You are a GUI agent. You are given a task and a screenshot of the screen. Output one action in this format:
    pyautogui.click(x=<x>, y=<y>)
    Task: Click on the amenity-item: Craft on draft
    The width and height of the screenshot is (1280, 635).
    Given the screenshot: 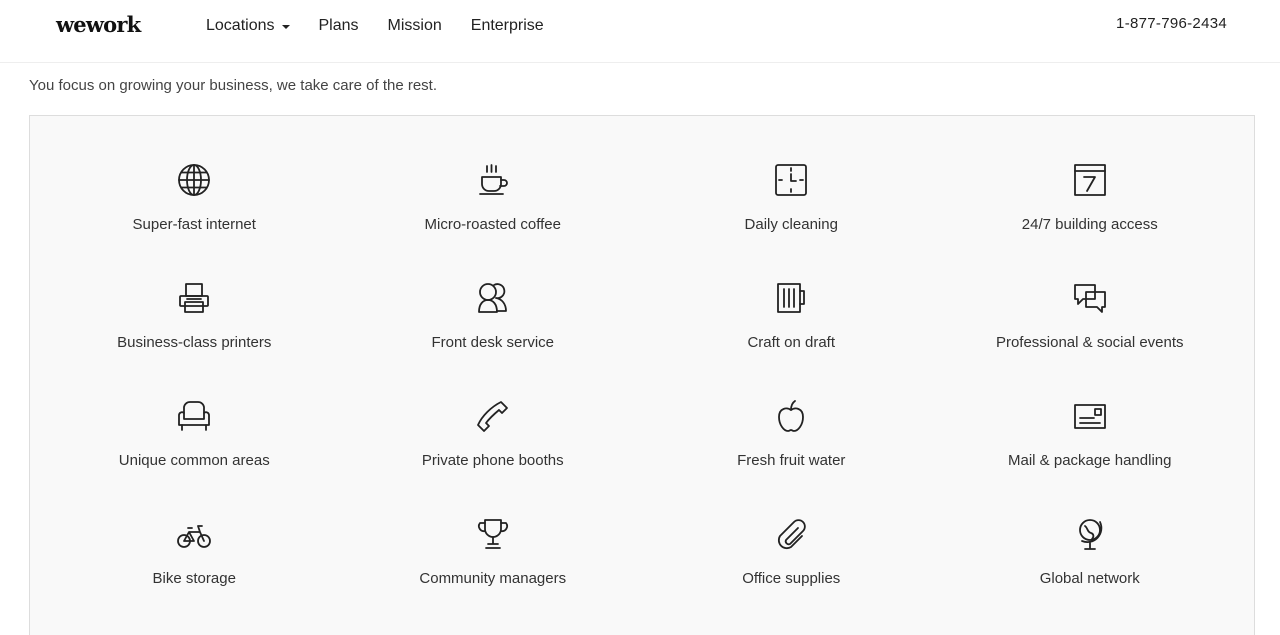 What is the action you would take?
    pyautogui.click(x=791, y=339)
    